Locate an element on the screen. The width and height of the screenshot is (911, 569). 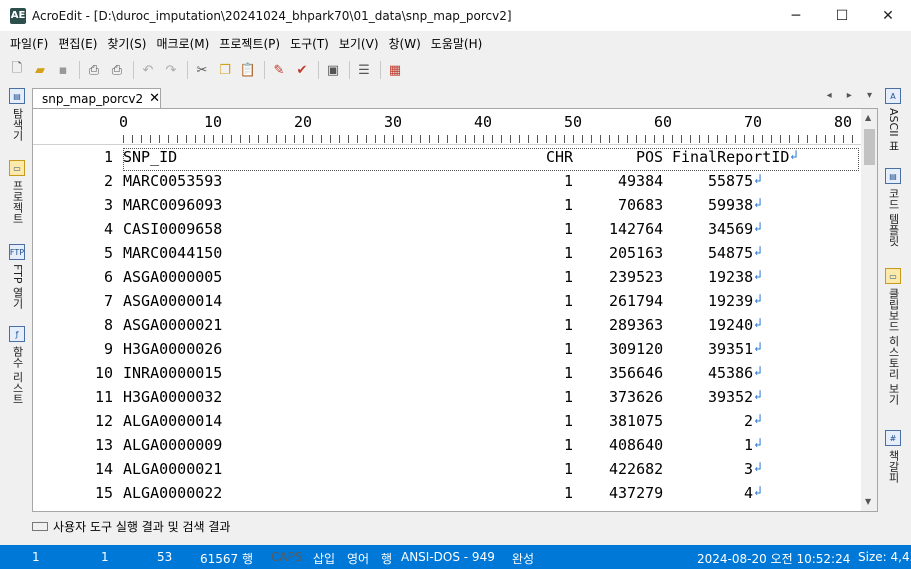
dock-tab-clipboard: ▭ 클립보드 히스토리 보기 is located at coordinates (893, 336).